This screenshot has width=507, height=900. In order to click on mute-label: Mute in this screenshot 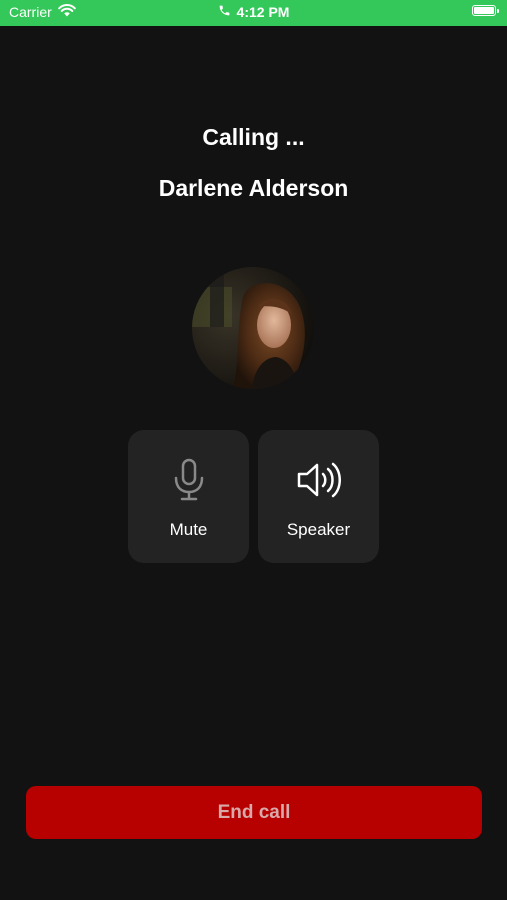, I will do `click(188, 529)`.